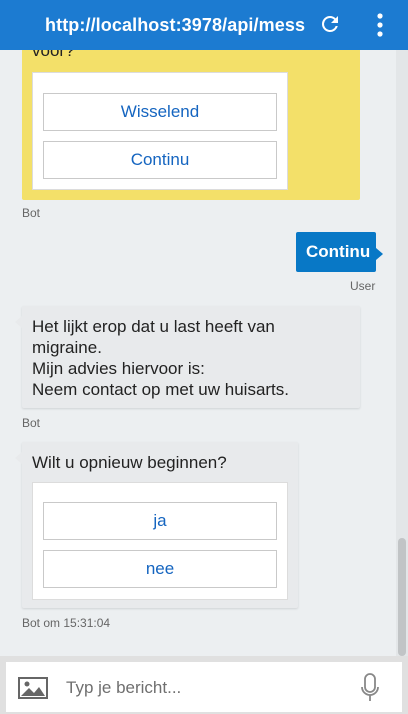 The image size is (408, 714). Describe the element at coordinates (160, 569) in the screenshot. I see `nee-button: nee` at that location.